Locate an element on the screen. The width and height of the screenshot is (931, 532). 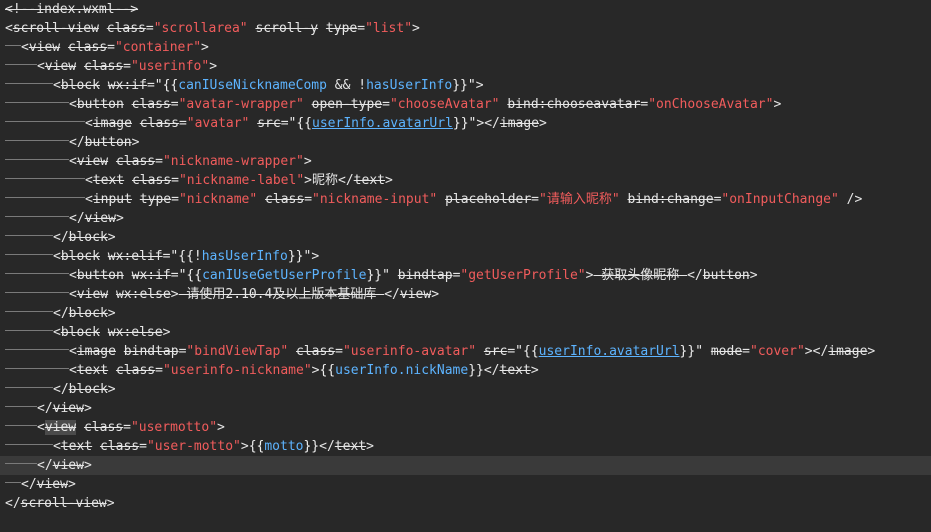
code-line: <view wx:else> 请使用2.10.4及以上版本基础库 </view> is located at coordinates (465, 294).